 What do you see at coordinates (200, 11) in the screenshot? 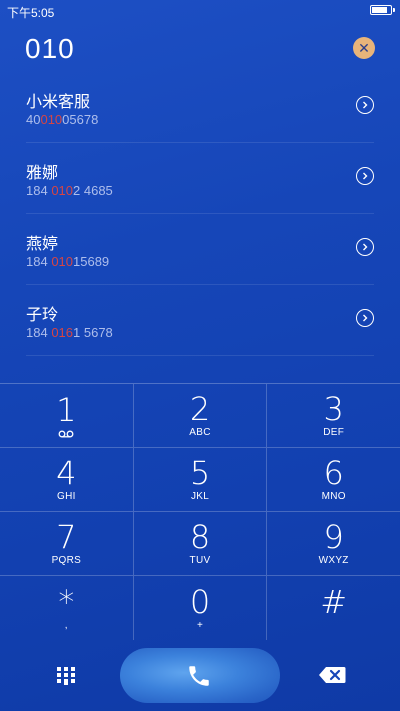
I see `status-bar: 下午5:05` at bounding box center [200, 11].